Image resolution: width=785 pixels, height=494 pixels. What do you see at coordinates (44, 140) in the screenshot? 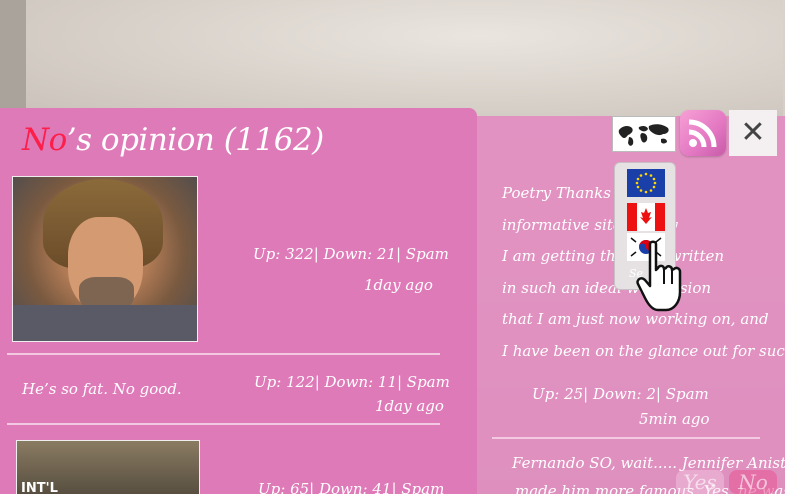
I see `opinion-name: No` at bounding box center [44, 140].